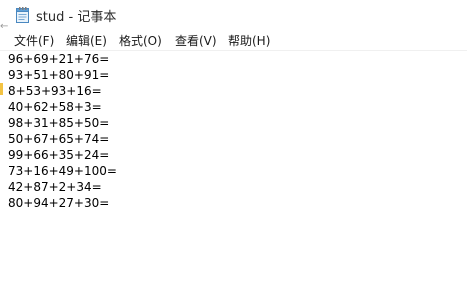 The height and width of the screenshot is (291, 467). I want to click on notepad-icon, so click(22, 15).